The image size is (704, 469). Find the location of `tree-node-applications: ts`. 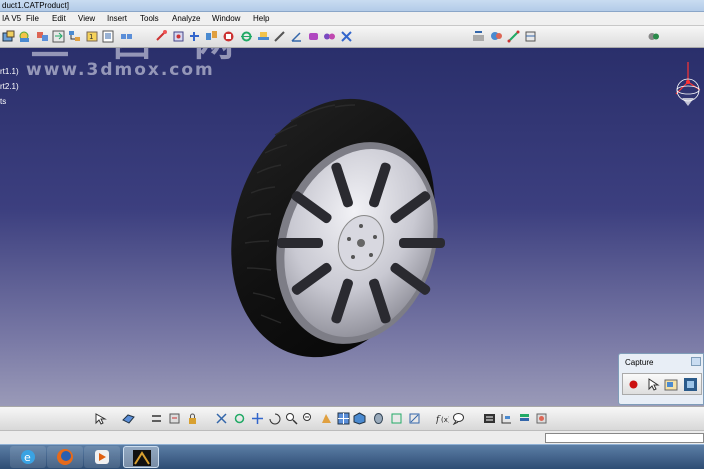

tree-node-applications: ts is located at coordinates (3, 101).